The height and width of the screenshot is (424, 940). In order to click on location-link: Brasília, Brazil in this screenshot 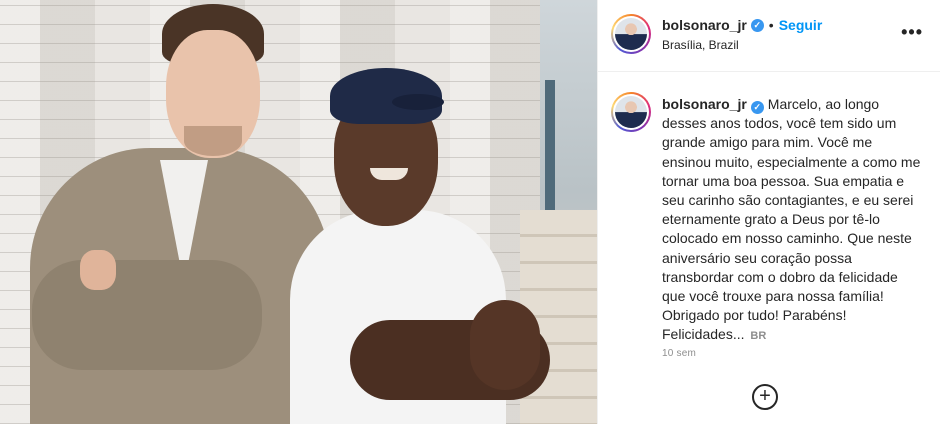, I will do `click(700, 45)`.